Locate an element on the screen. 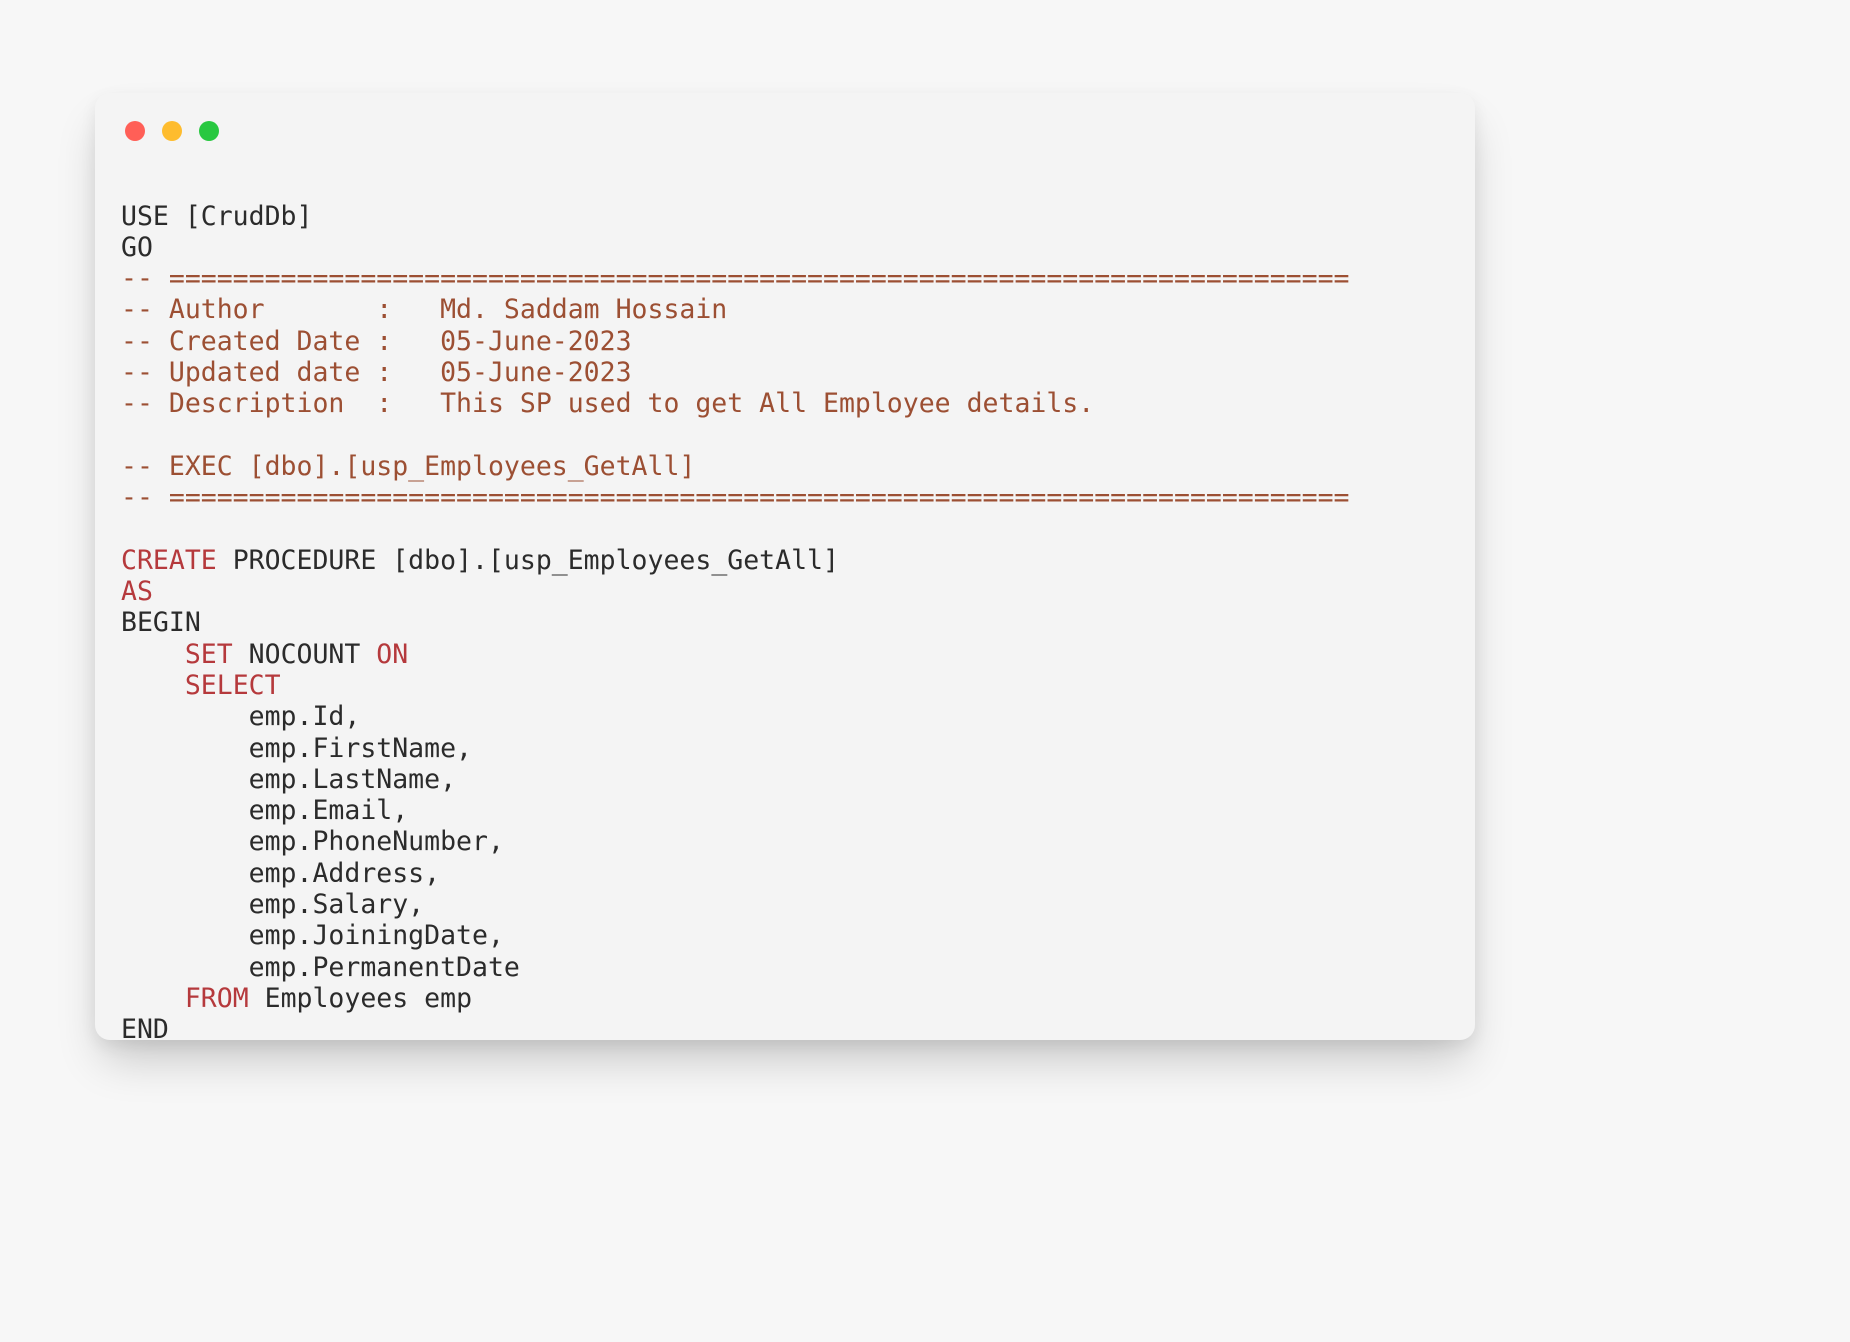 The image size is (1850, 1342). code-line: -- Author : Md. Saddam Hossain is located at coordinates (794, 309).